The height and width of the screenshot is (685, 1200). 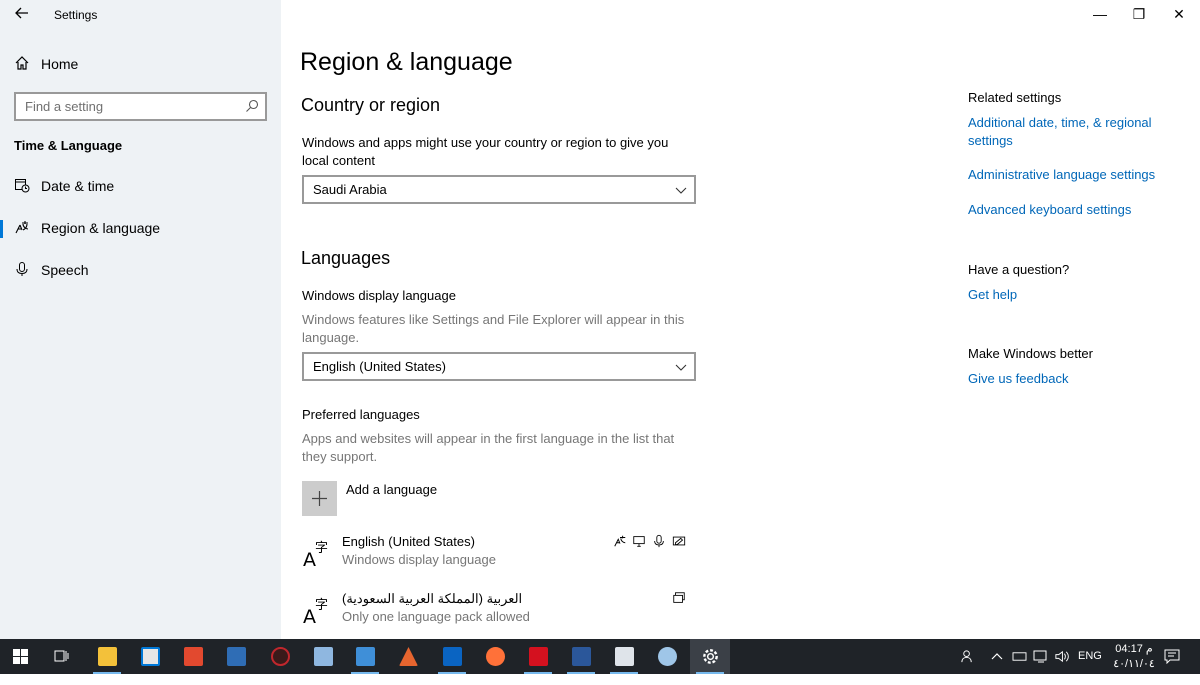 I want to click on action-center-icon, so click(x=1172, y=656).